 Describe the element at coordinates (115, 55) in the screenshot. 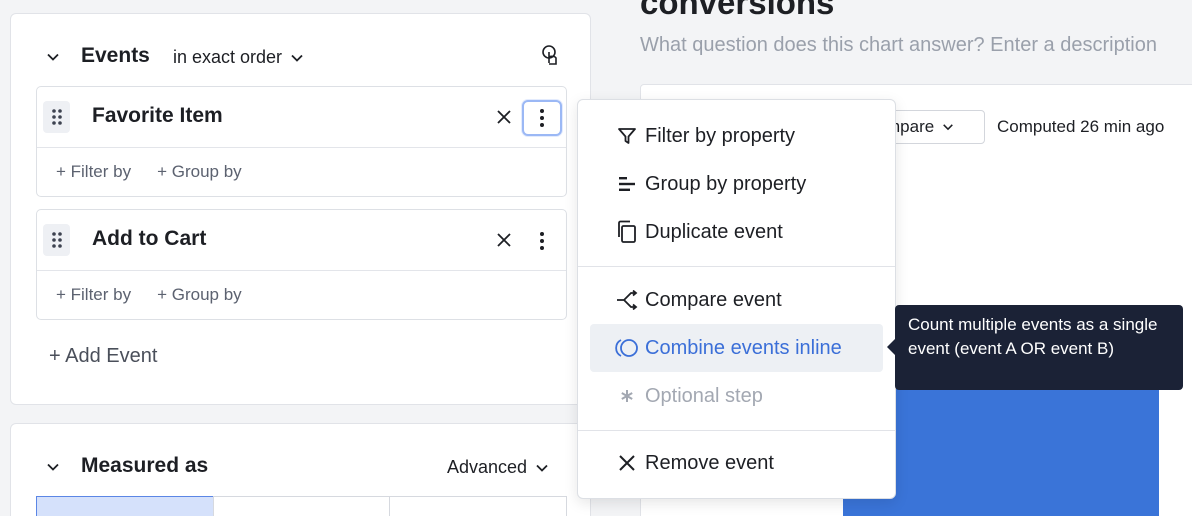

I see `events-section-title: Events` at that location.